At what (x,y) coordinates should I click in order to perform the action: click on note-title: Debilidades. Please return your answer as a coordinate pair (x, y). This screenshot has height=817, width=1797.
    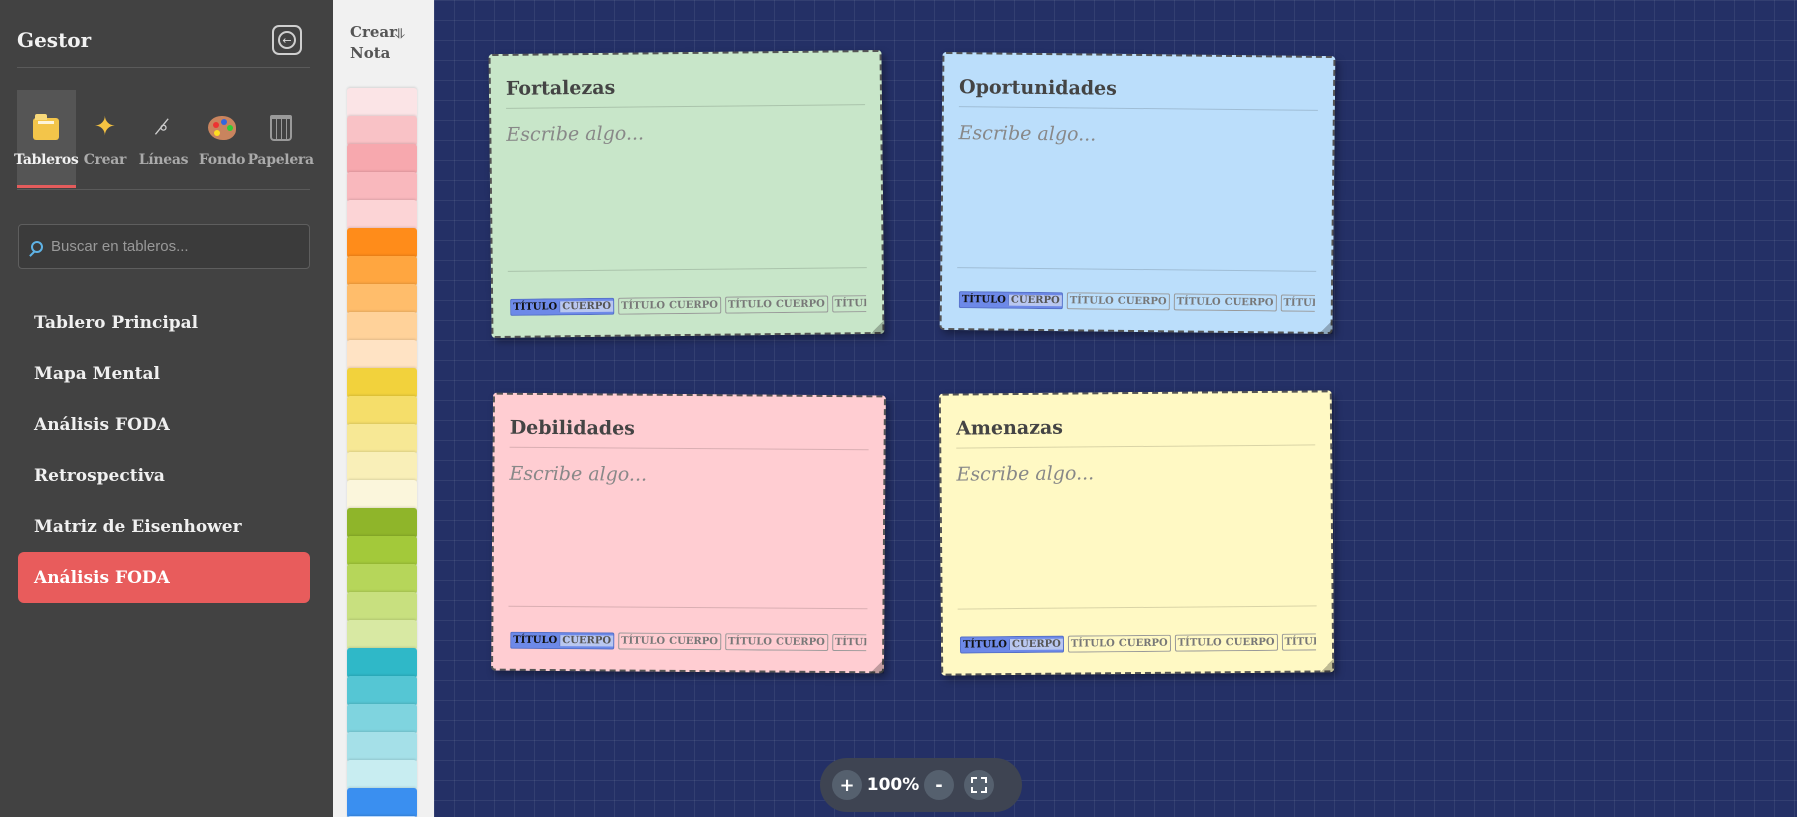
    Looking at the image, I should click on (572, 428).